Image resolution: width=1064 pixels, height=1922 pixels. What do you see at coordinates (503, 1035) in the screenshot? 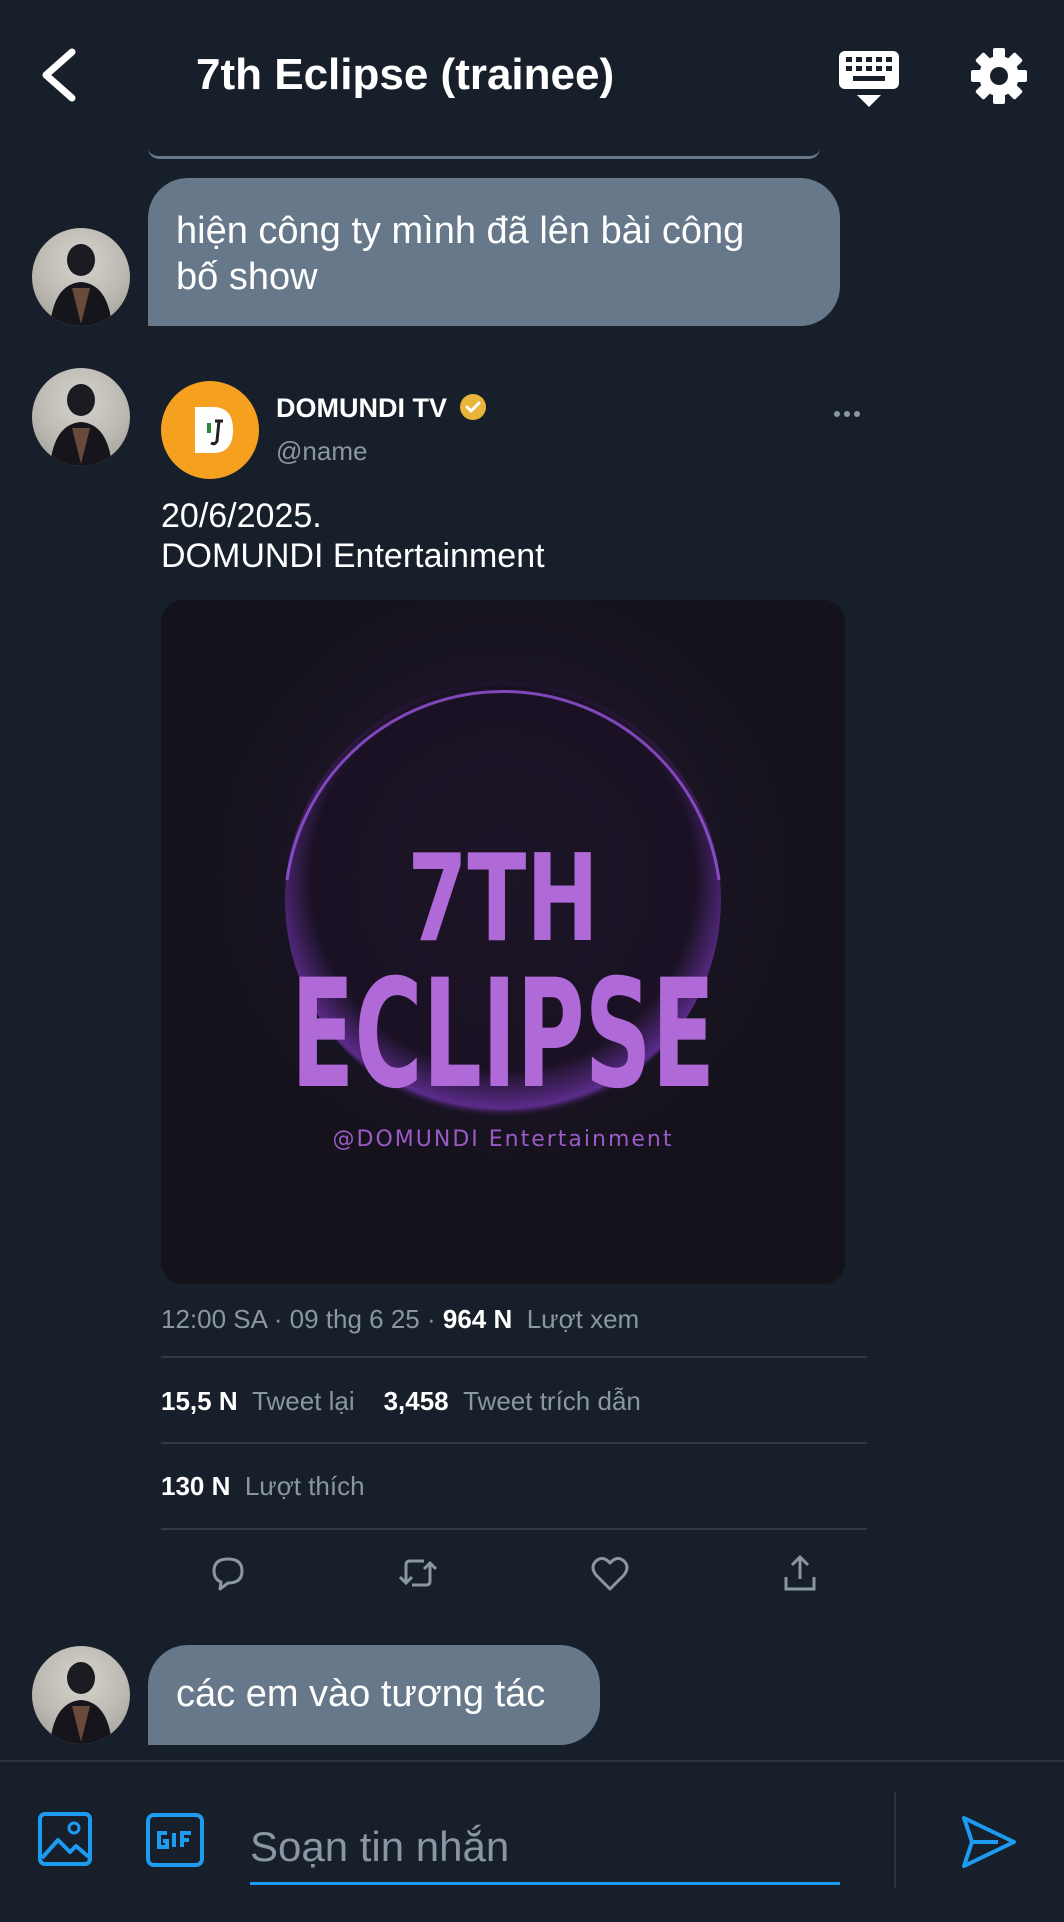
I see `image-title-line2: ECLIPSE` at bounding box center [503, 1035].